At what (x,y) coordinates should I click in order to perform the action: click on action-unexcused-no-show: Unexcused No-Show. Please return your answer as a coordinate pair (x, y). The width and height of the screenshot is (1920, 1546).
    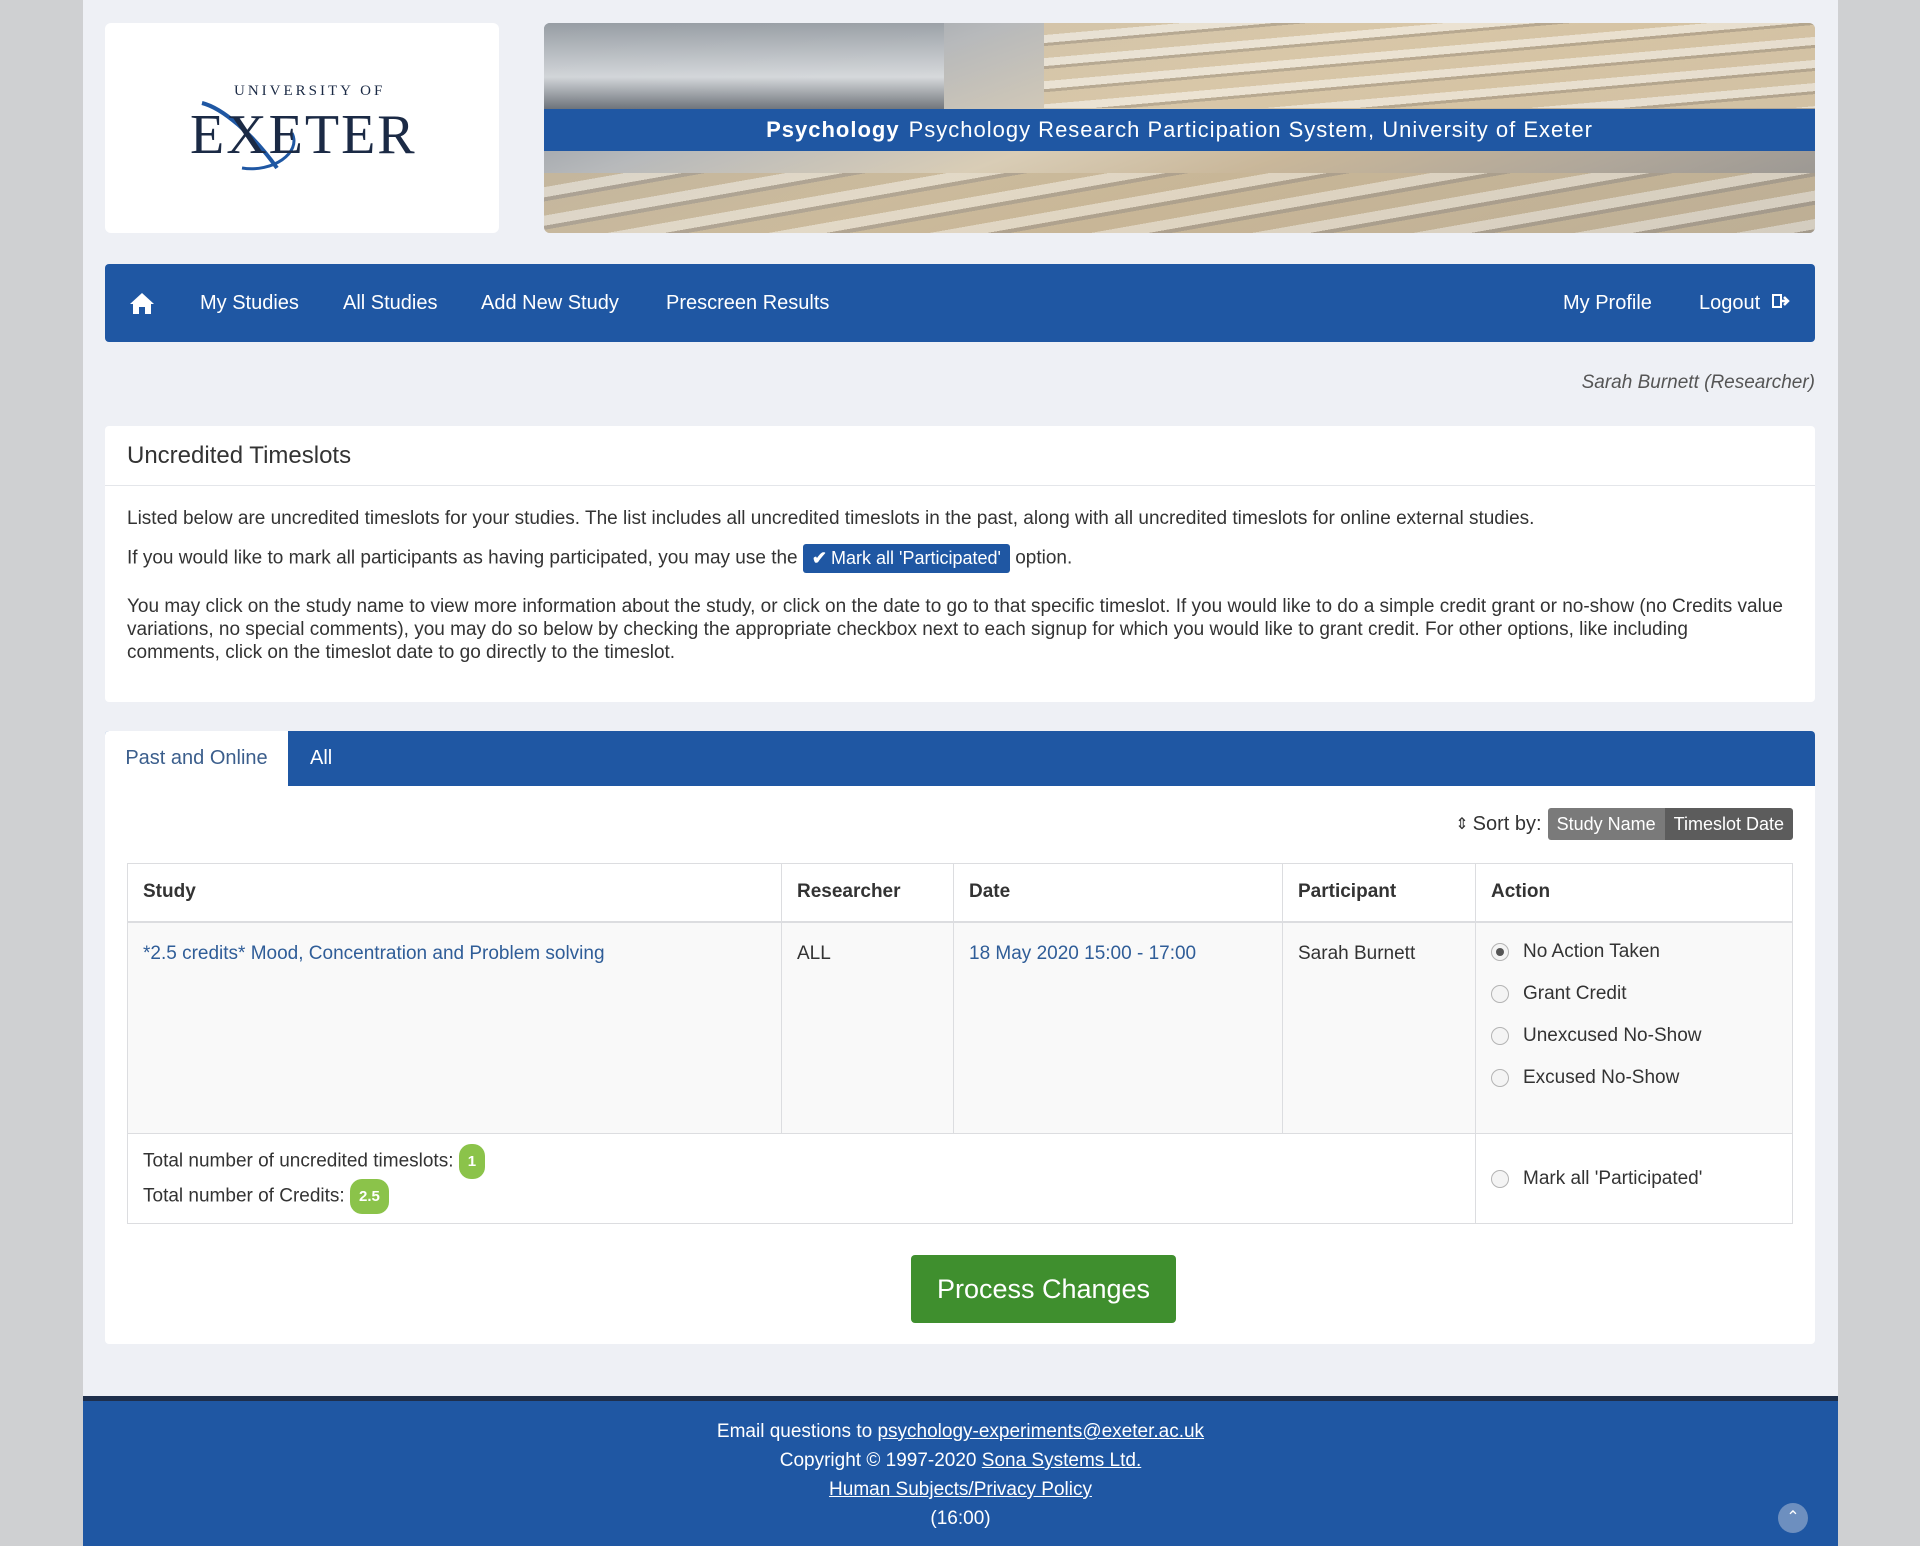
    Looking at the image, I should click on (1634, 1036).